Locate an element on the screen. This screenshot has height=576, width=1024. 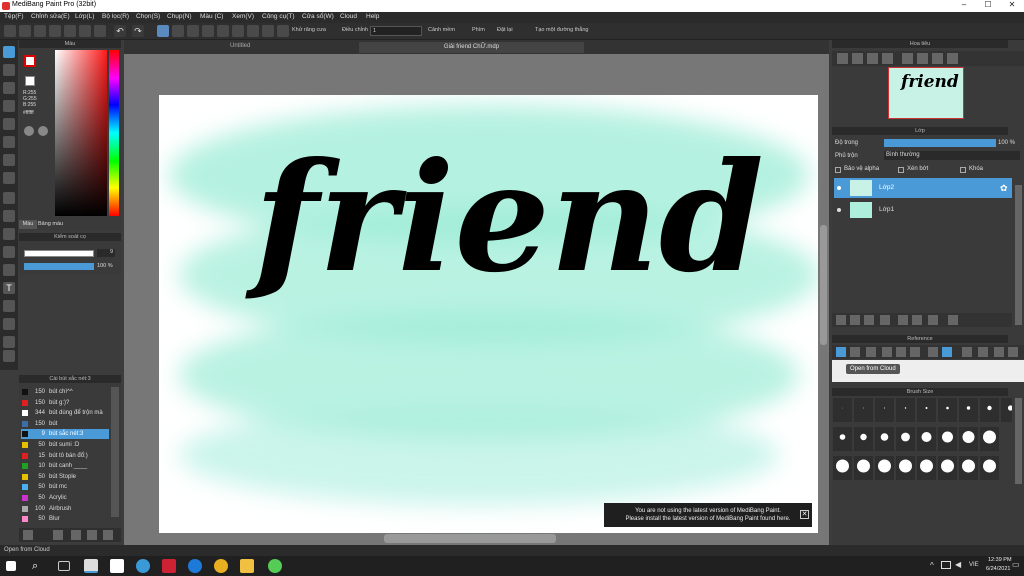
layer-row-lop2: Lớp2 ✿ is located at coordinates (923, 188).